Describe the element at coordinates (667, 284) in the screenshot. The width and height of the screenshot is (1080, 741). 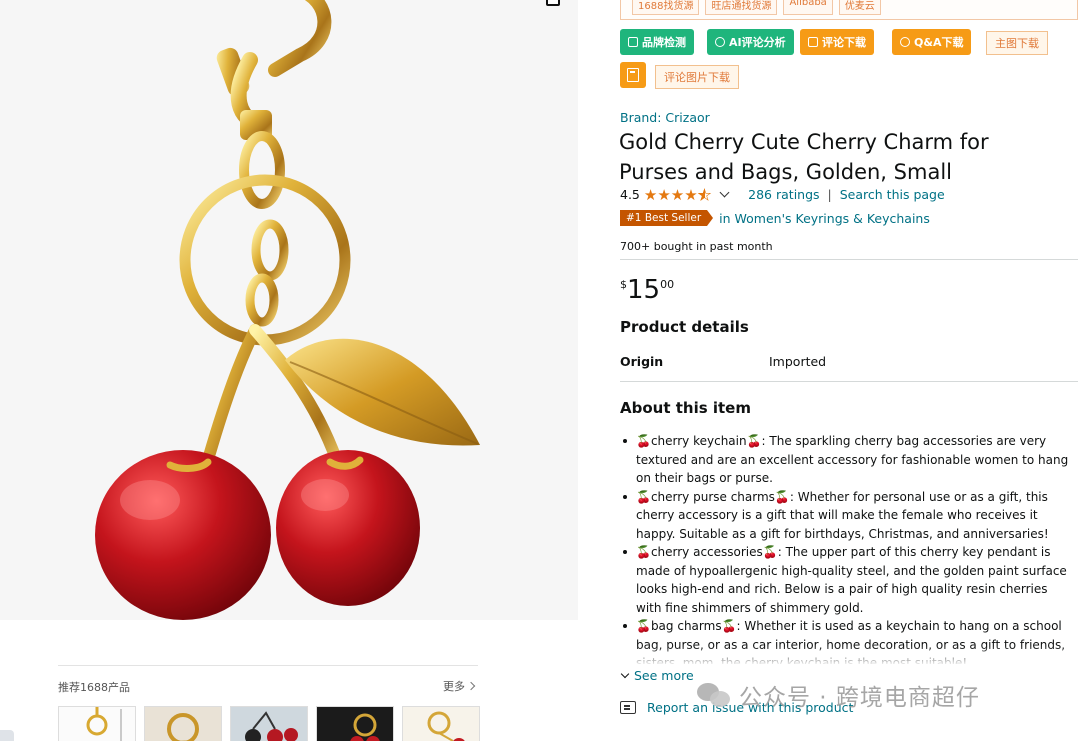
I see `price-fraction: 00` at that location.